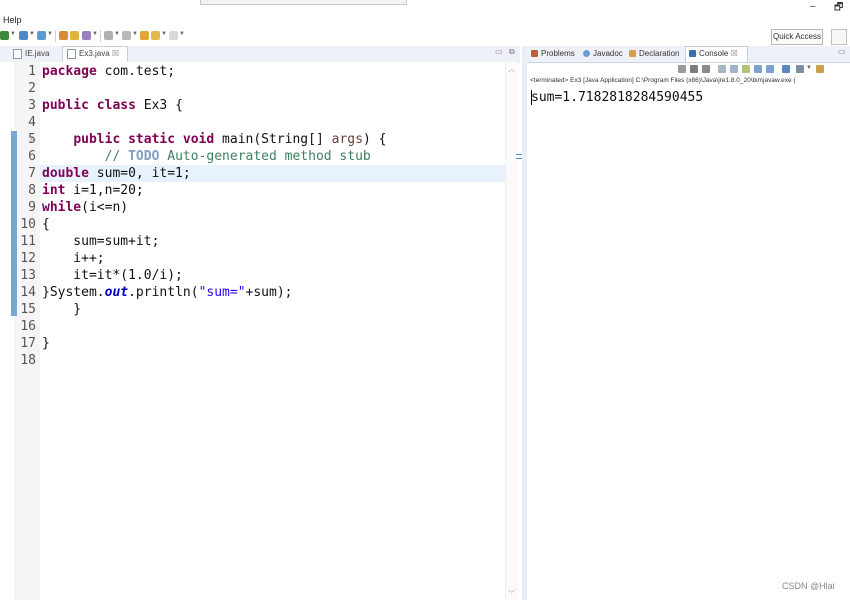 The width and height of the screenshot is (850, 600). Describe the element at coordinates (28, 343) in the screenshot. I see `line-number: 17` at that location.